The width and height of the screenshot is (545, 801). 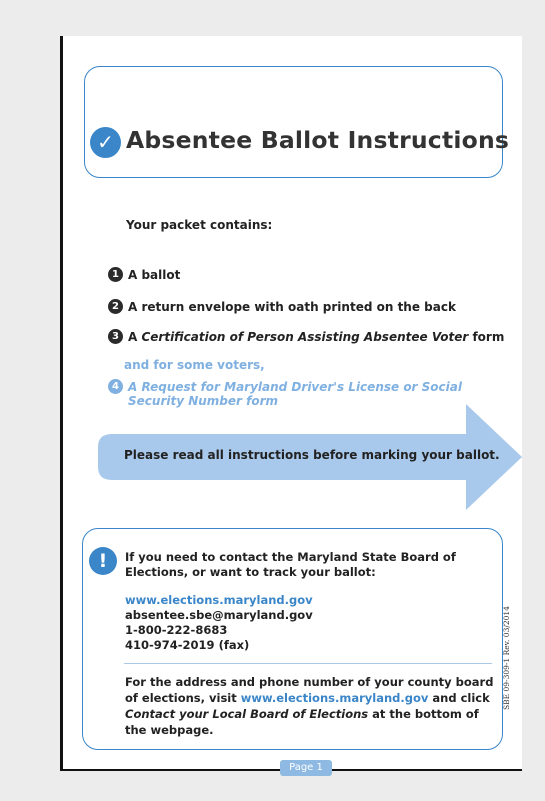 What do you see at coordinates (103, 561) in the screenshot?
I see `exclamation-icon: !` at bounding box center [103, 561].